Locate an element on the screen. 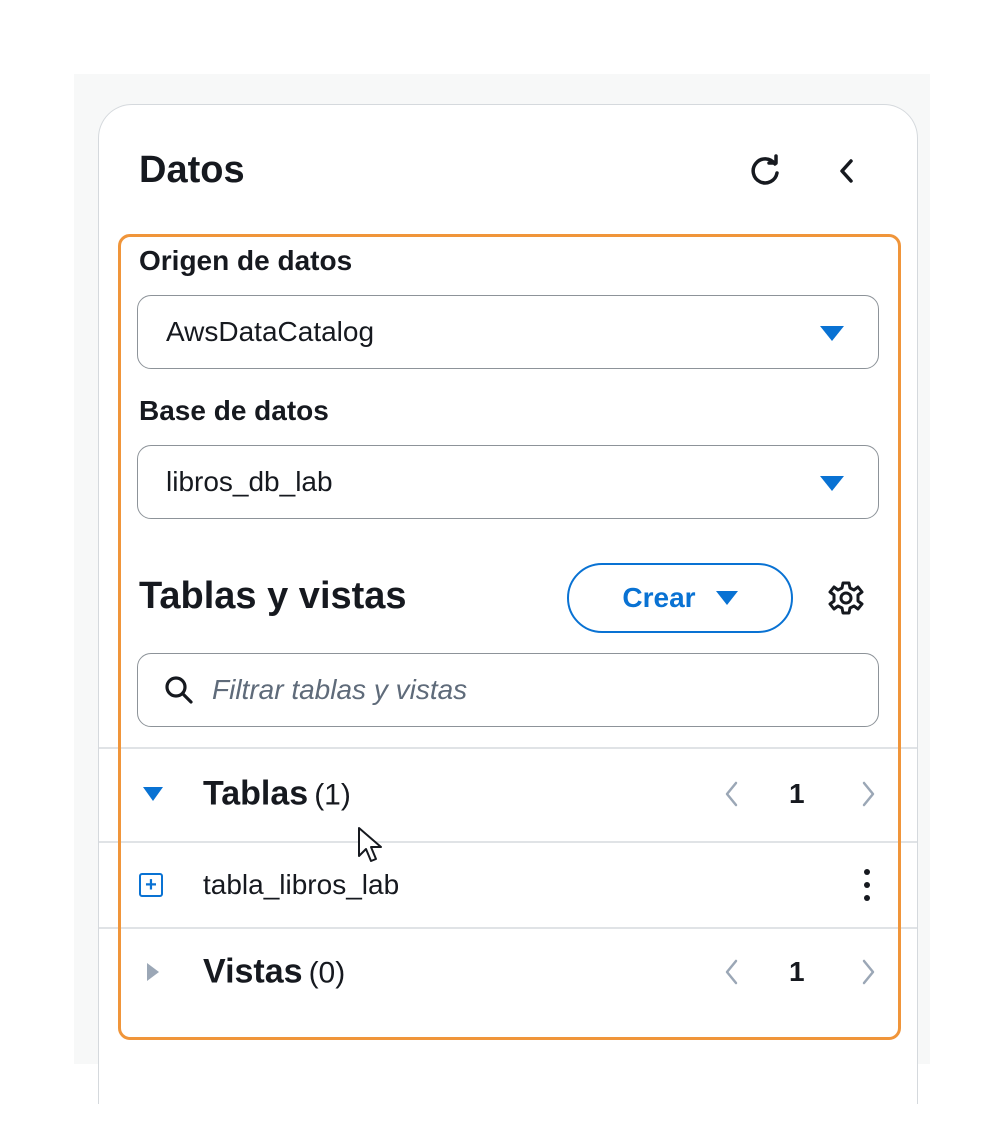 The width and height of the screenshot is (1007, 1138). refresh-icon is located at coordinates (765, 169).